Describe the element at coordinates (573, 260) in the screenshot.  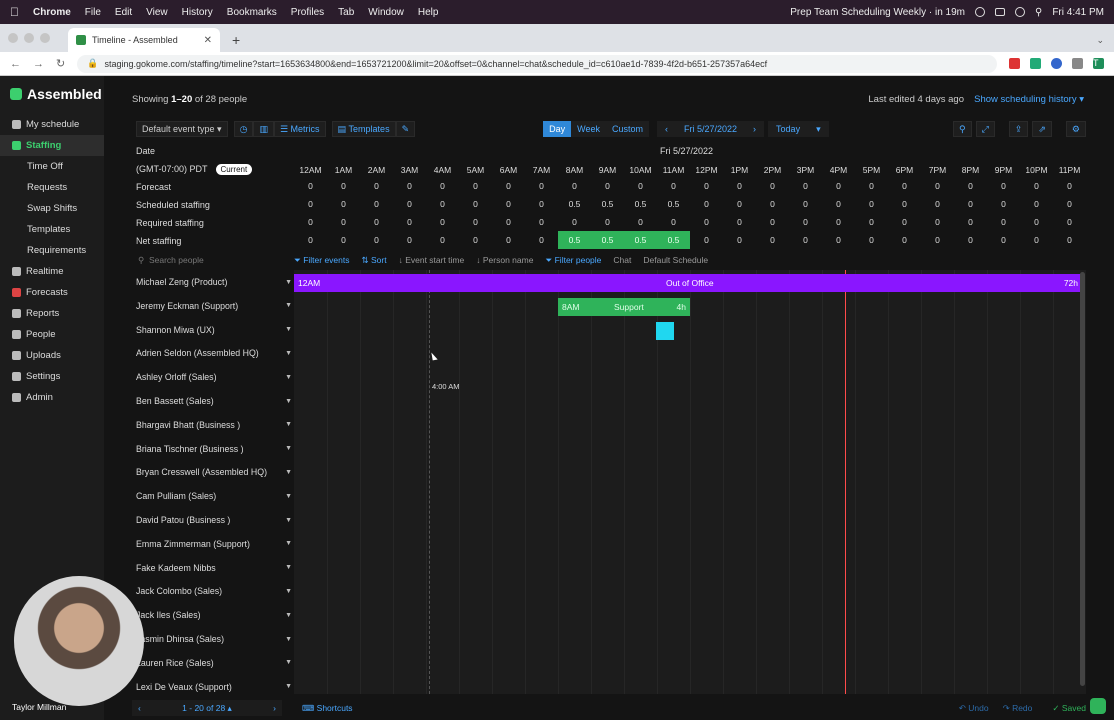
I see `filter-people-button: ⏷ Filter people` at that location.